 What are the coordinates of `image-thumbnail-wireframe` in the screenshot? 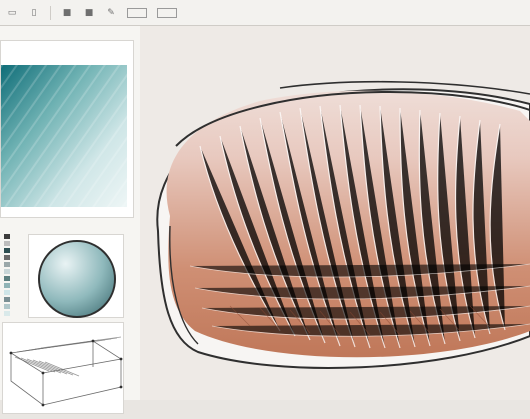 It's located at (63, 368).